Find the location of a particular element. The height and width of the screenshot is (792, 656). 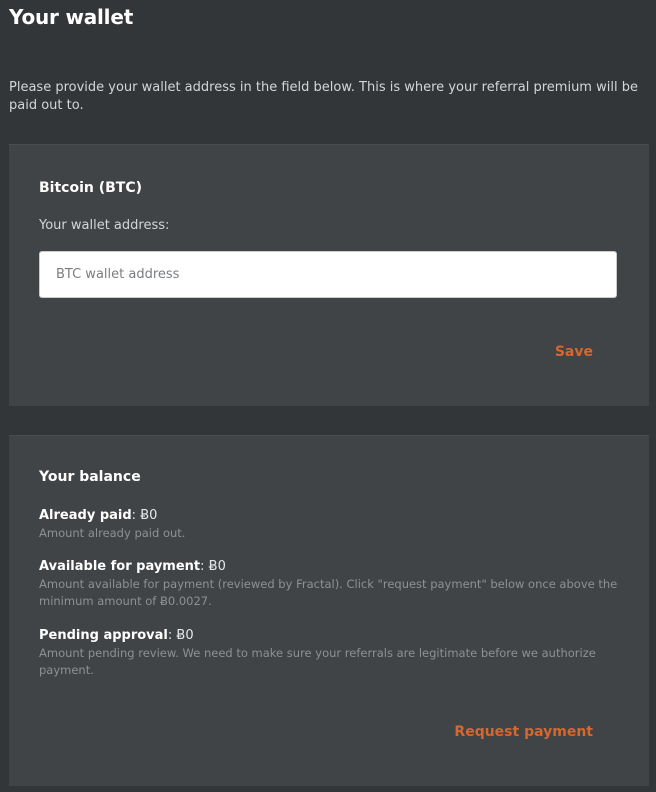

balance-line: Pending approval: Ƀ0 is located at coordinates (329, 636).